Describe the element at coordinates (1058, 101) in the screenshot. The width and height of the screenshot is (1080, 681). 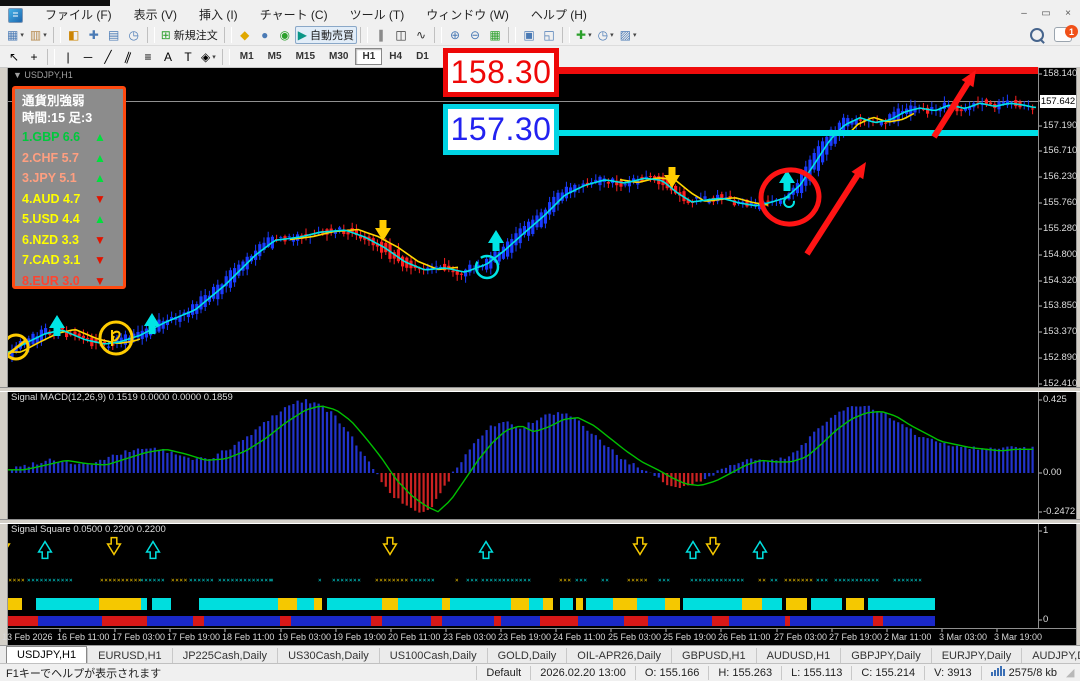
I see `current-price-tag: 157.642` at that location.